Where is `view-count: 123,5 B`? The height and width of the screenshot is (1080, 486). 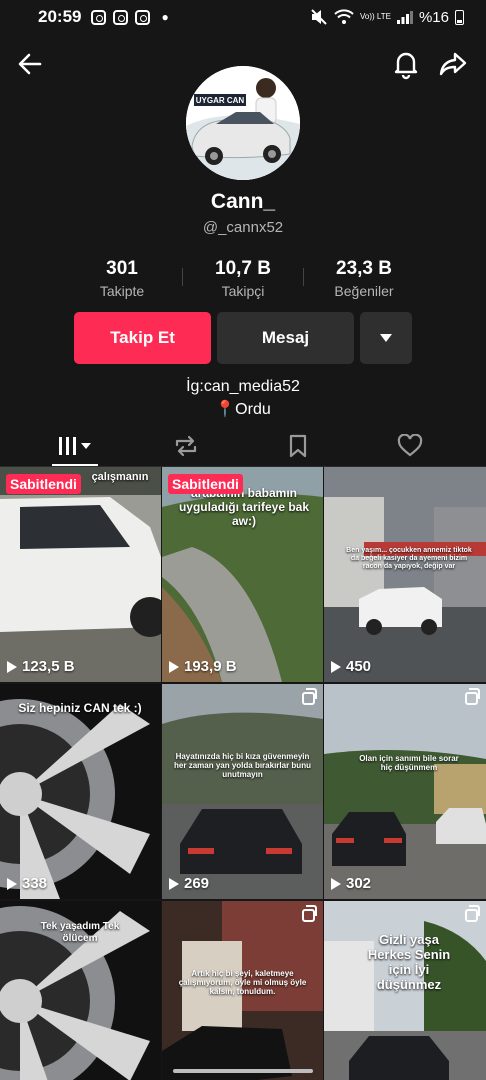 view-count: 123,5 B is located at coordinates (41, 666).